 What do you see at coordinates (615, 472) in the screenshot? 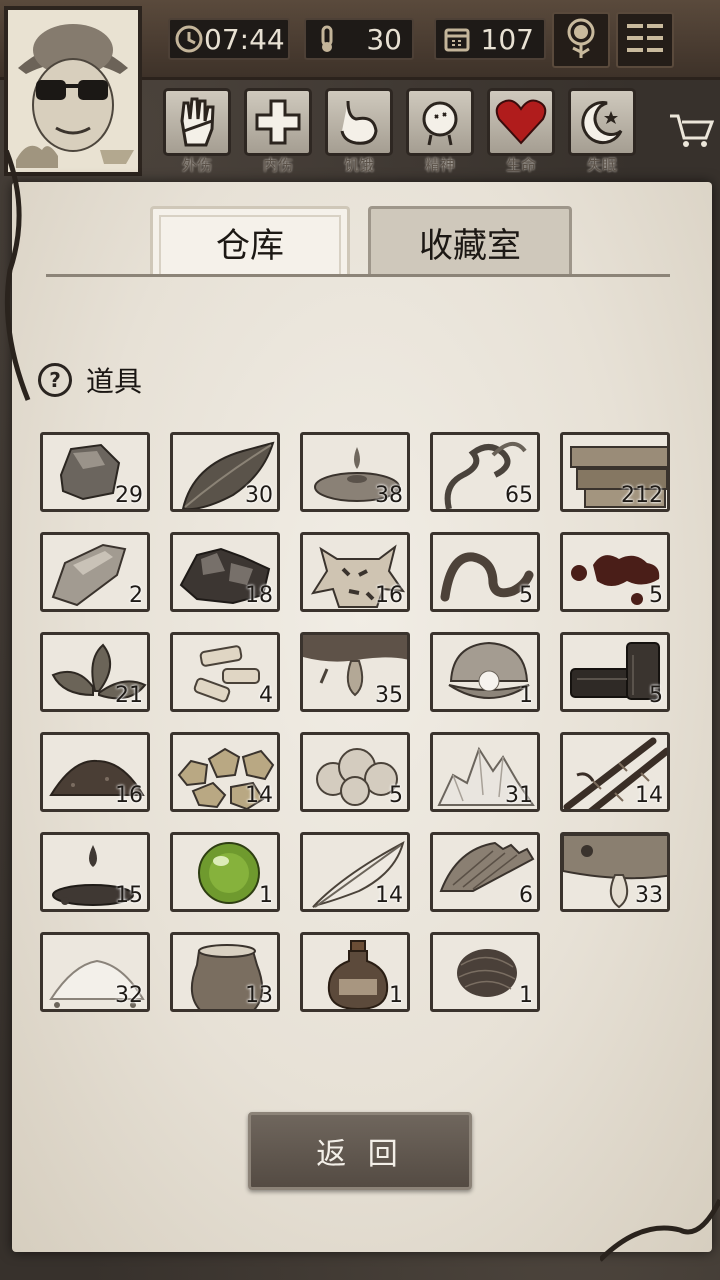
I see `item-wood-planks: 212` at bounding box center [615, 472].